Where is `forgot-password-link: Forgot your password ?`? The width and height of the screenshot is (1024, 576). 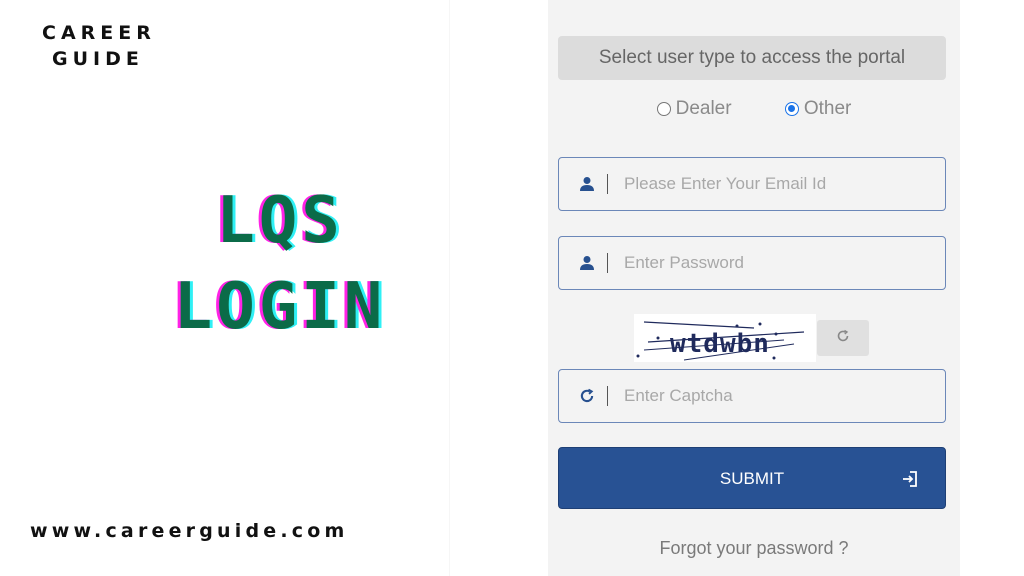 forgot-password-link: Forgot your password ? is located at coordinates (754, 548).